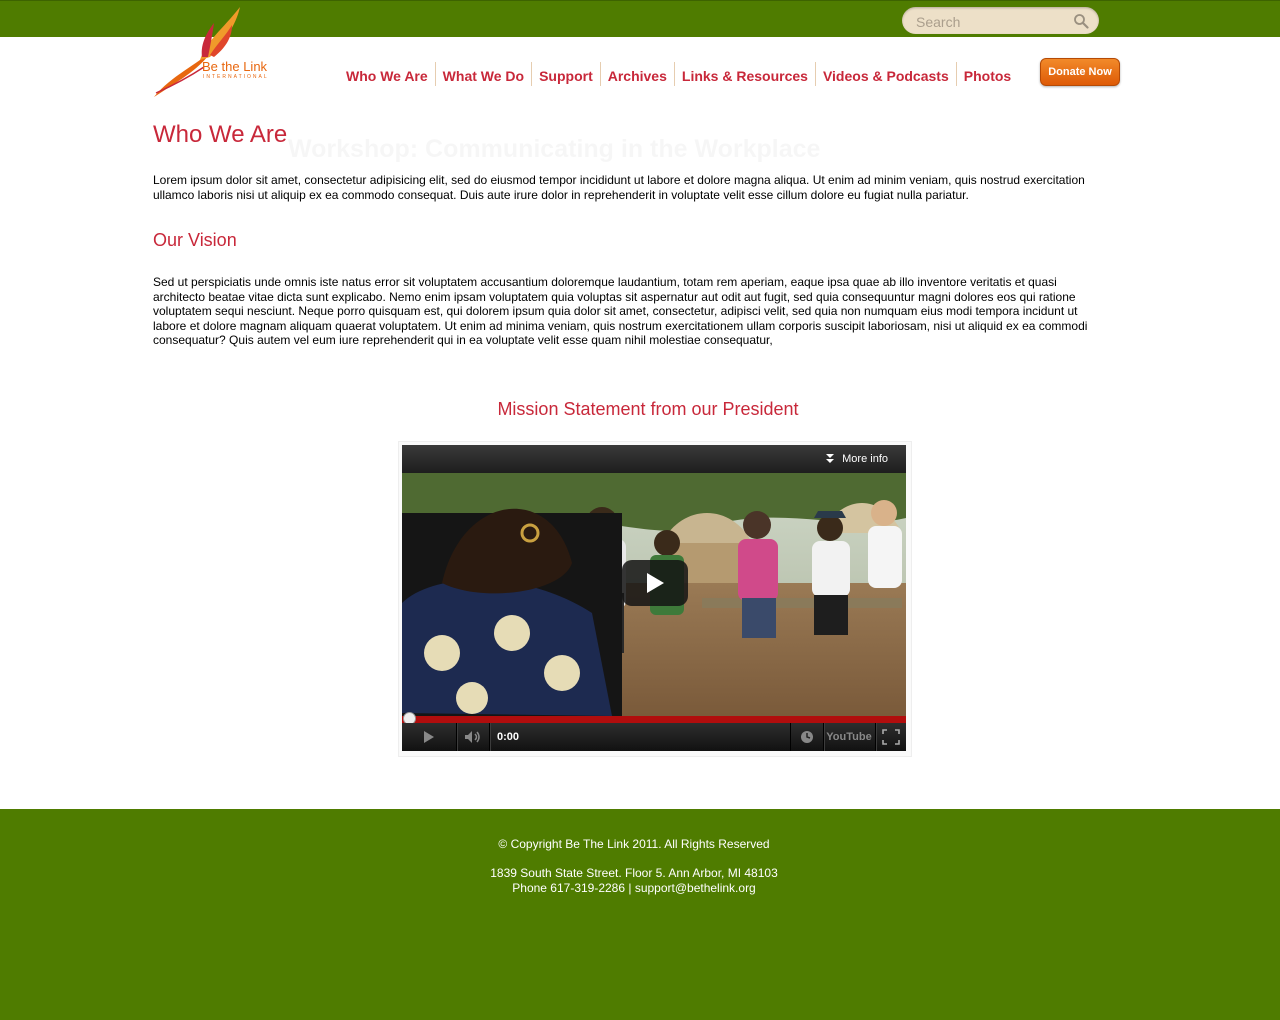  I want to click on clock-icon, so click(807, 737).